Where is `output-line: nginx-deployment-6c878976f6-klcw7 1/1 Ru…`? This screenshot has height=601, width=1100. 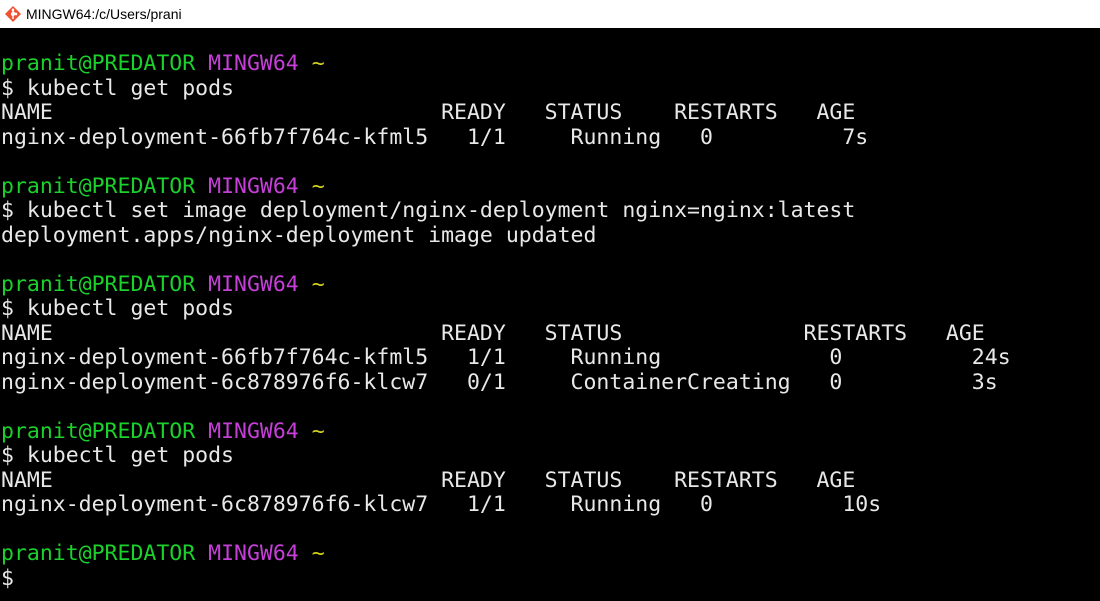 output-line: nginx-deployment-6c878976f6-klcw7 1/1 Ru… is located at coordinates (441, 504).